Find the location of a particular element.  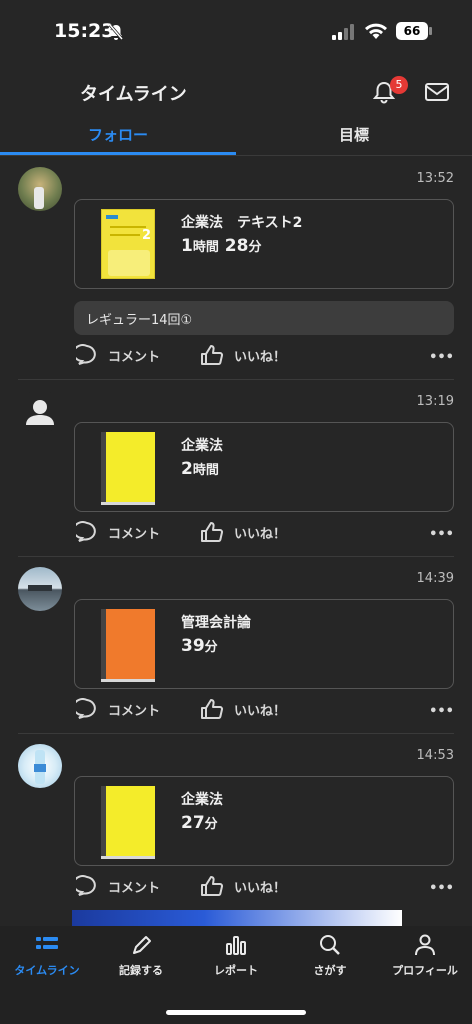

list-icon is located at coordinates (47, 943).